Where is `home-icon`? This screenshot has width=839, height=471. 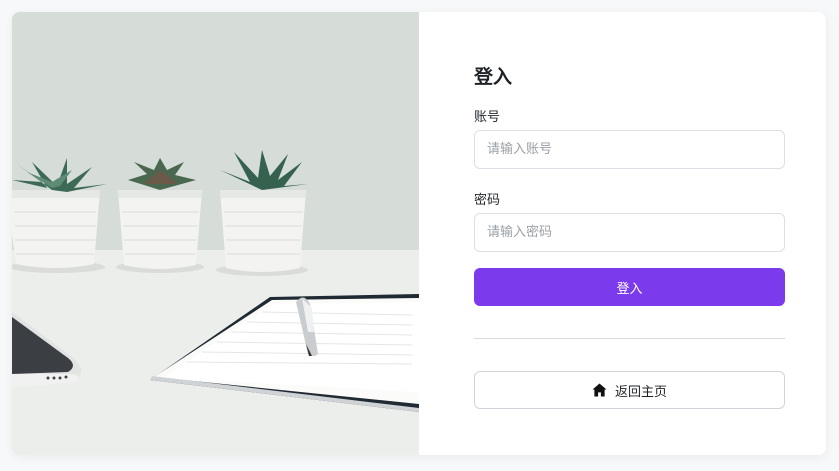 home-icon is located at coordinates (599, 390).